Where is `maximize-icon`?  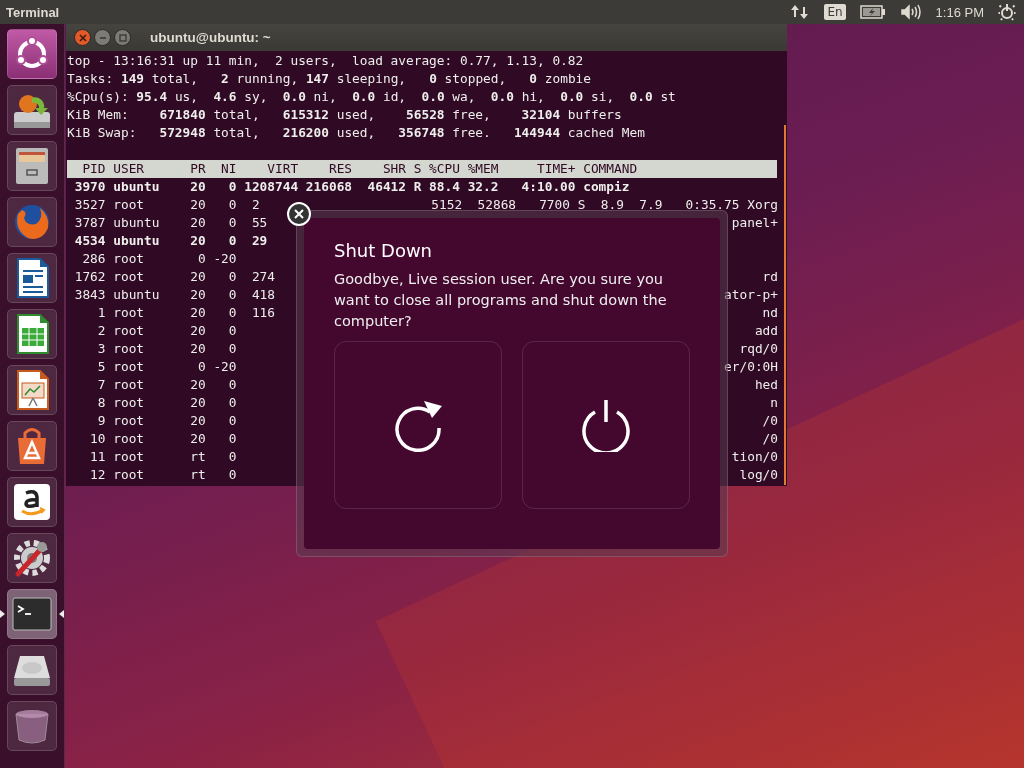 maximize-icon is located at coordinates (122, 37).